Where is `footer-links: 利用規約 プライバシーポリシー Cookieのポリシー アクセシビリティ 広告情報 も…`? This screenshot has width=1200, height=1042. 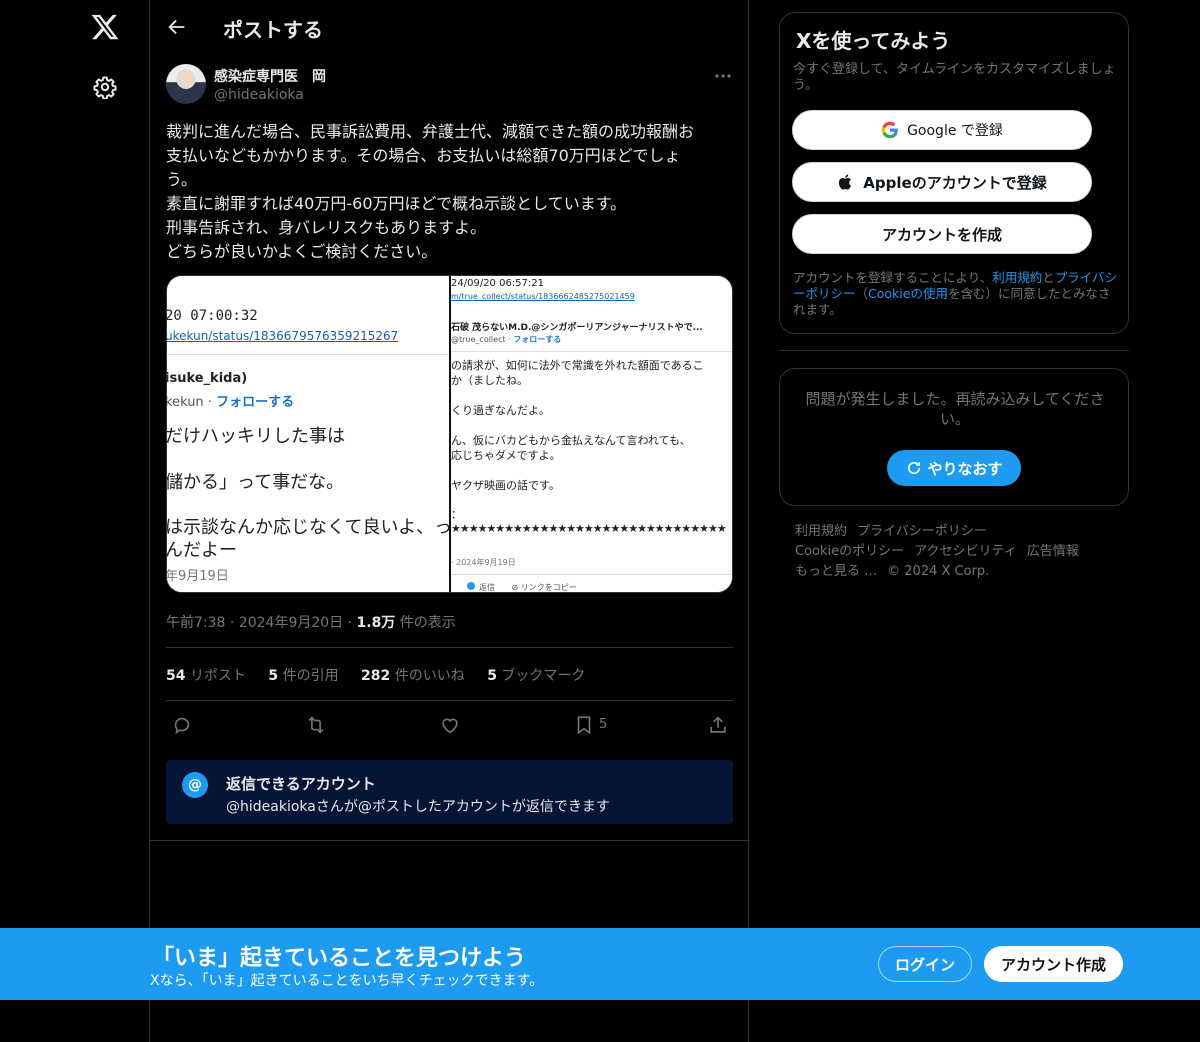
footer-links: 利用規約 プライバシーポリシー Cookieのポリシー アクセシビリティ 広告情報 も… is located at coordinates (960, 552).